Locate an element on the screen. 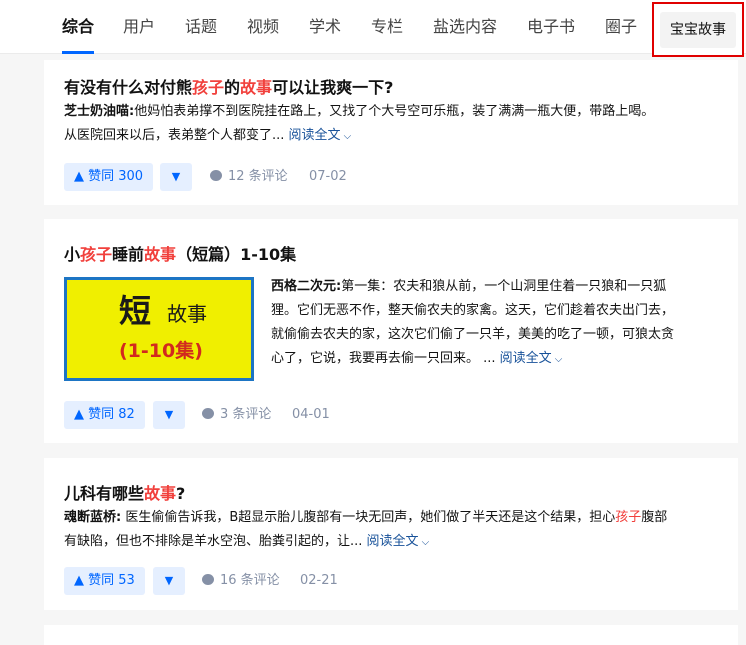 The height and width of the screenshot is (645, 746). result-title: 小孩子睡前故事（短篇）1-10集 is located at coordinates (180, 253).